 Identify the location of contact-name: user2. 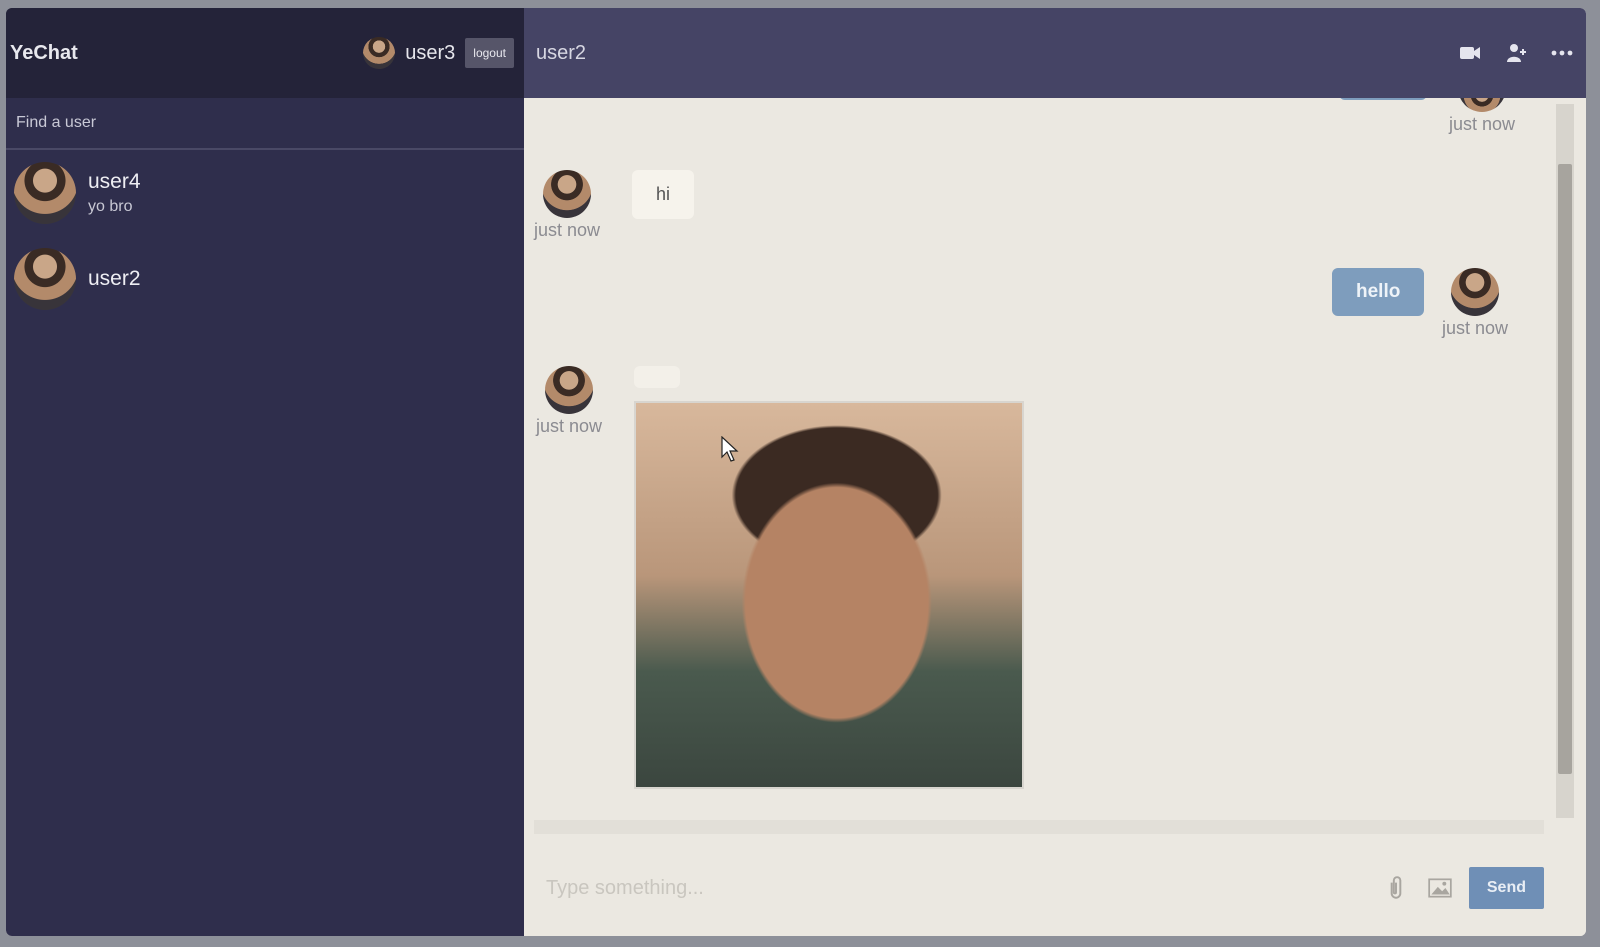
(114, 278).